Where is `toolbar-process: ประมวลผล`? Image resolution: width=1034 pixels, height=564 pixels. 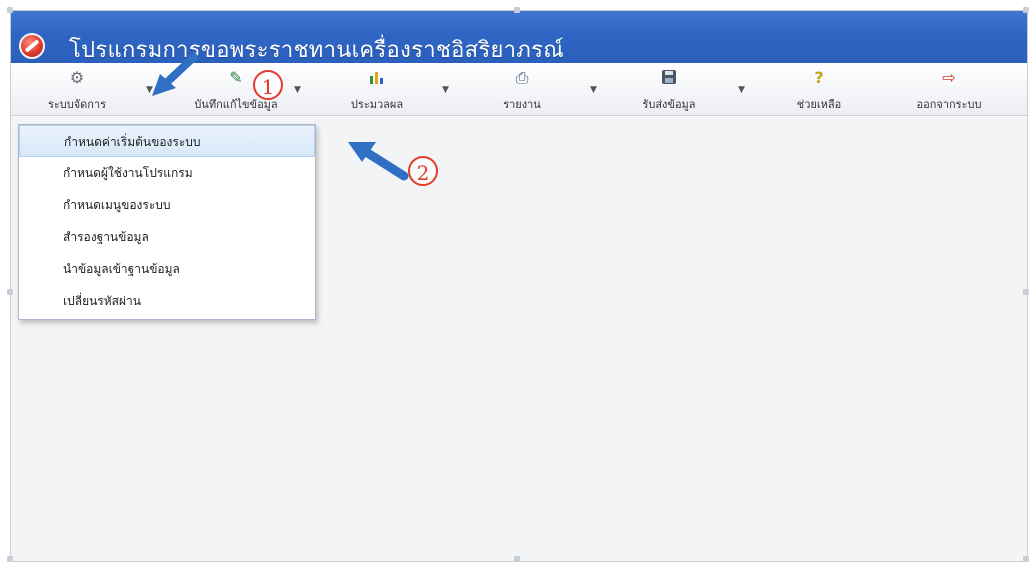
toolbar-process: ประมวลผล is located at coordinates (377, 89).